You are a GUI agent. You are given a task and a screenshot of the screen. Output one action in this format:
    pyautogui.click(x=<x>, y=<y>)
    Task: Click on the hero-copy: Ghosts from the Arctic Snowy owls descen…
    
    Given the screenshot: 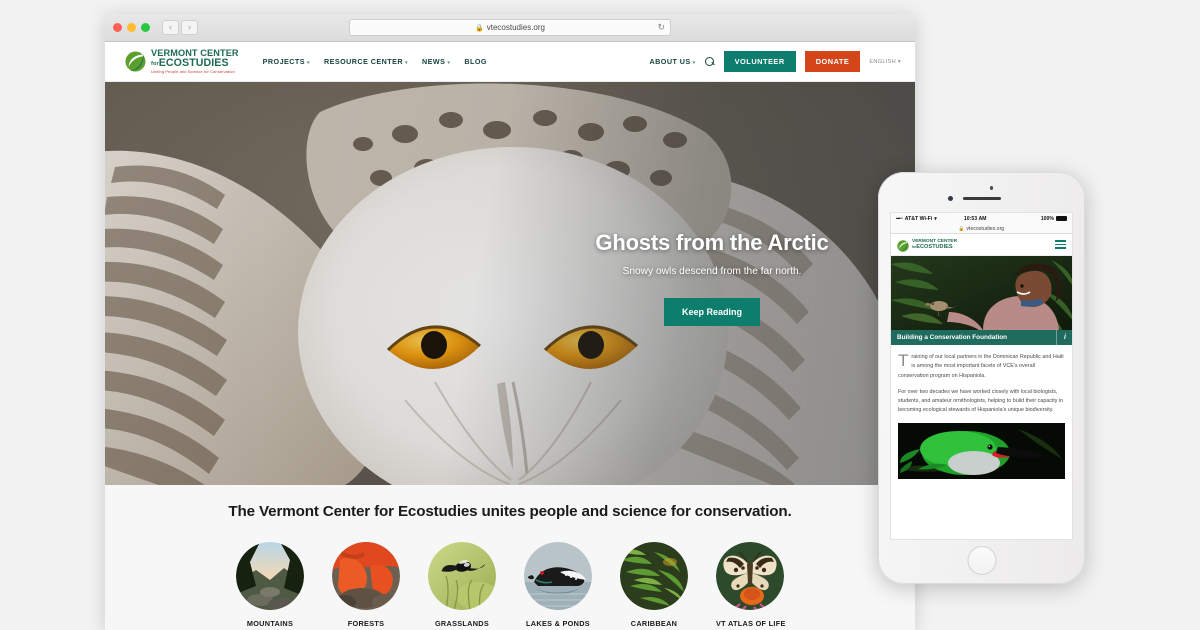 What is the action you would take?
    pyautogui.click(x=712, y=278)
    